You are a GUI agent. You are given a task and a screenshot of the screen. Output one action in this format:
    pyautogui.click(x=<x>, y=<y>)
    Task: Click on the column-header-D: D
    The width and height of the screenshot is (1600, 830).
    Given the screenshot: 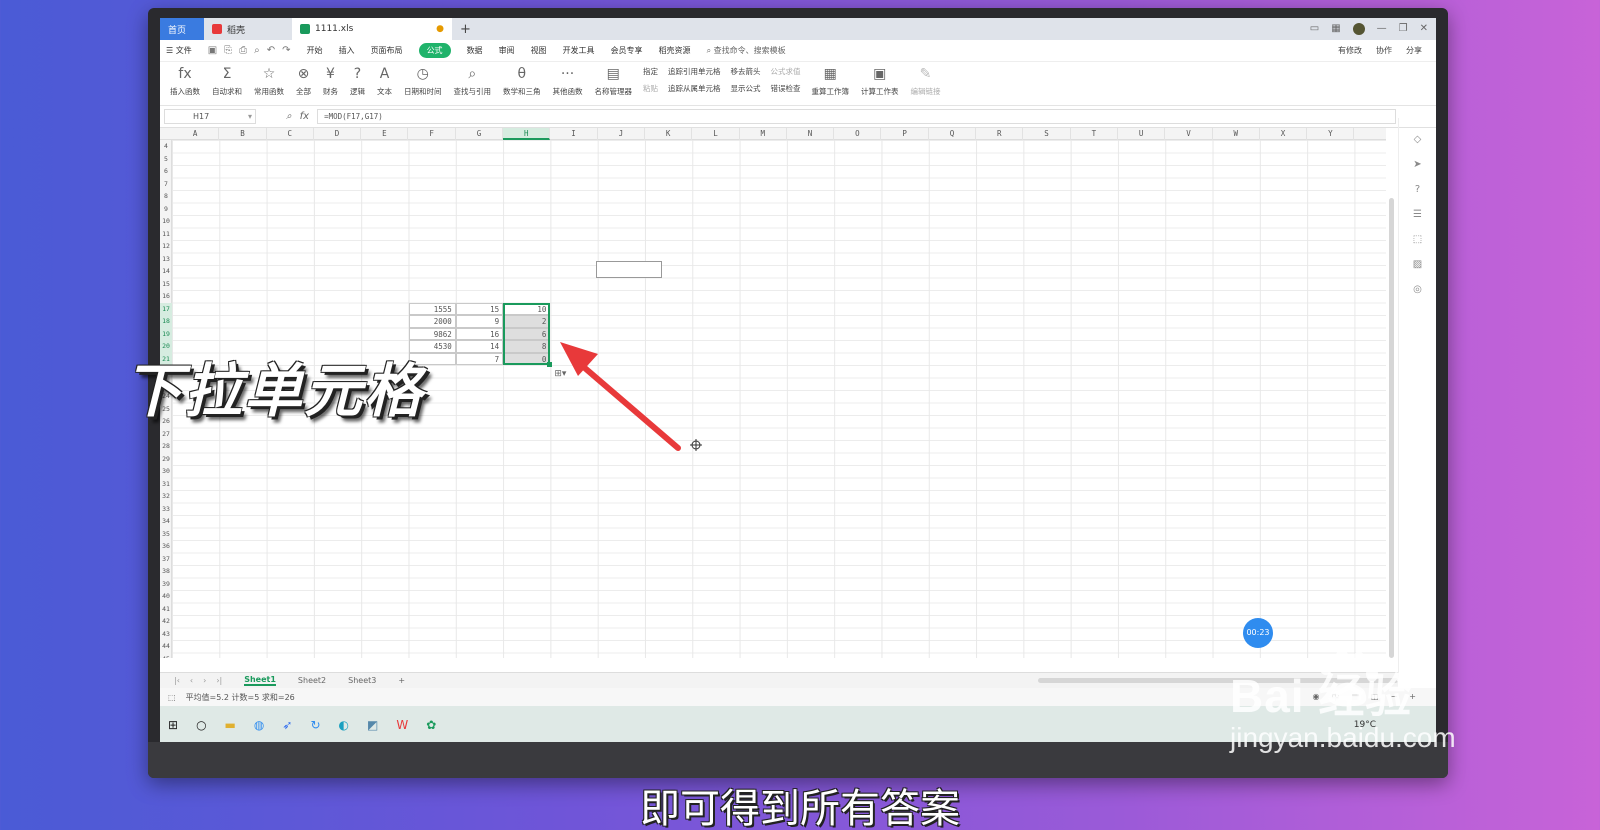 What is the action you would take?
    pyautogui.click(x=338, y=134)
    